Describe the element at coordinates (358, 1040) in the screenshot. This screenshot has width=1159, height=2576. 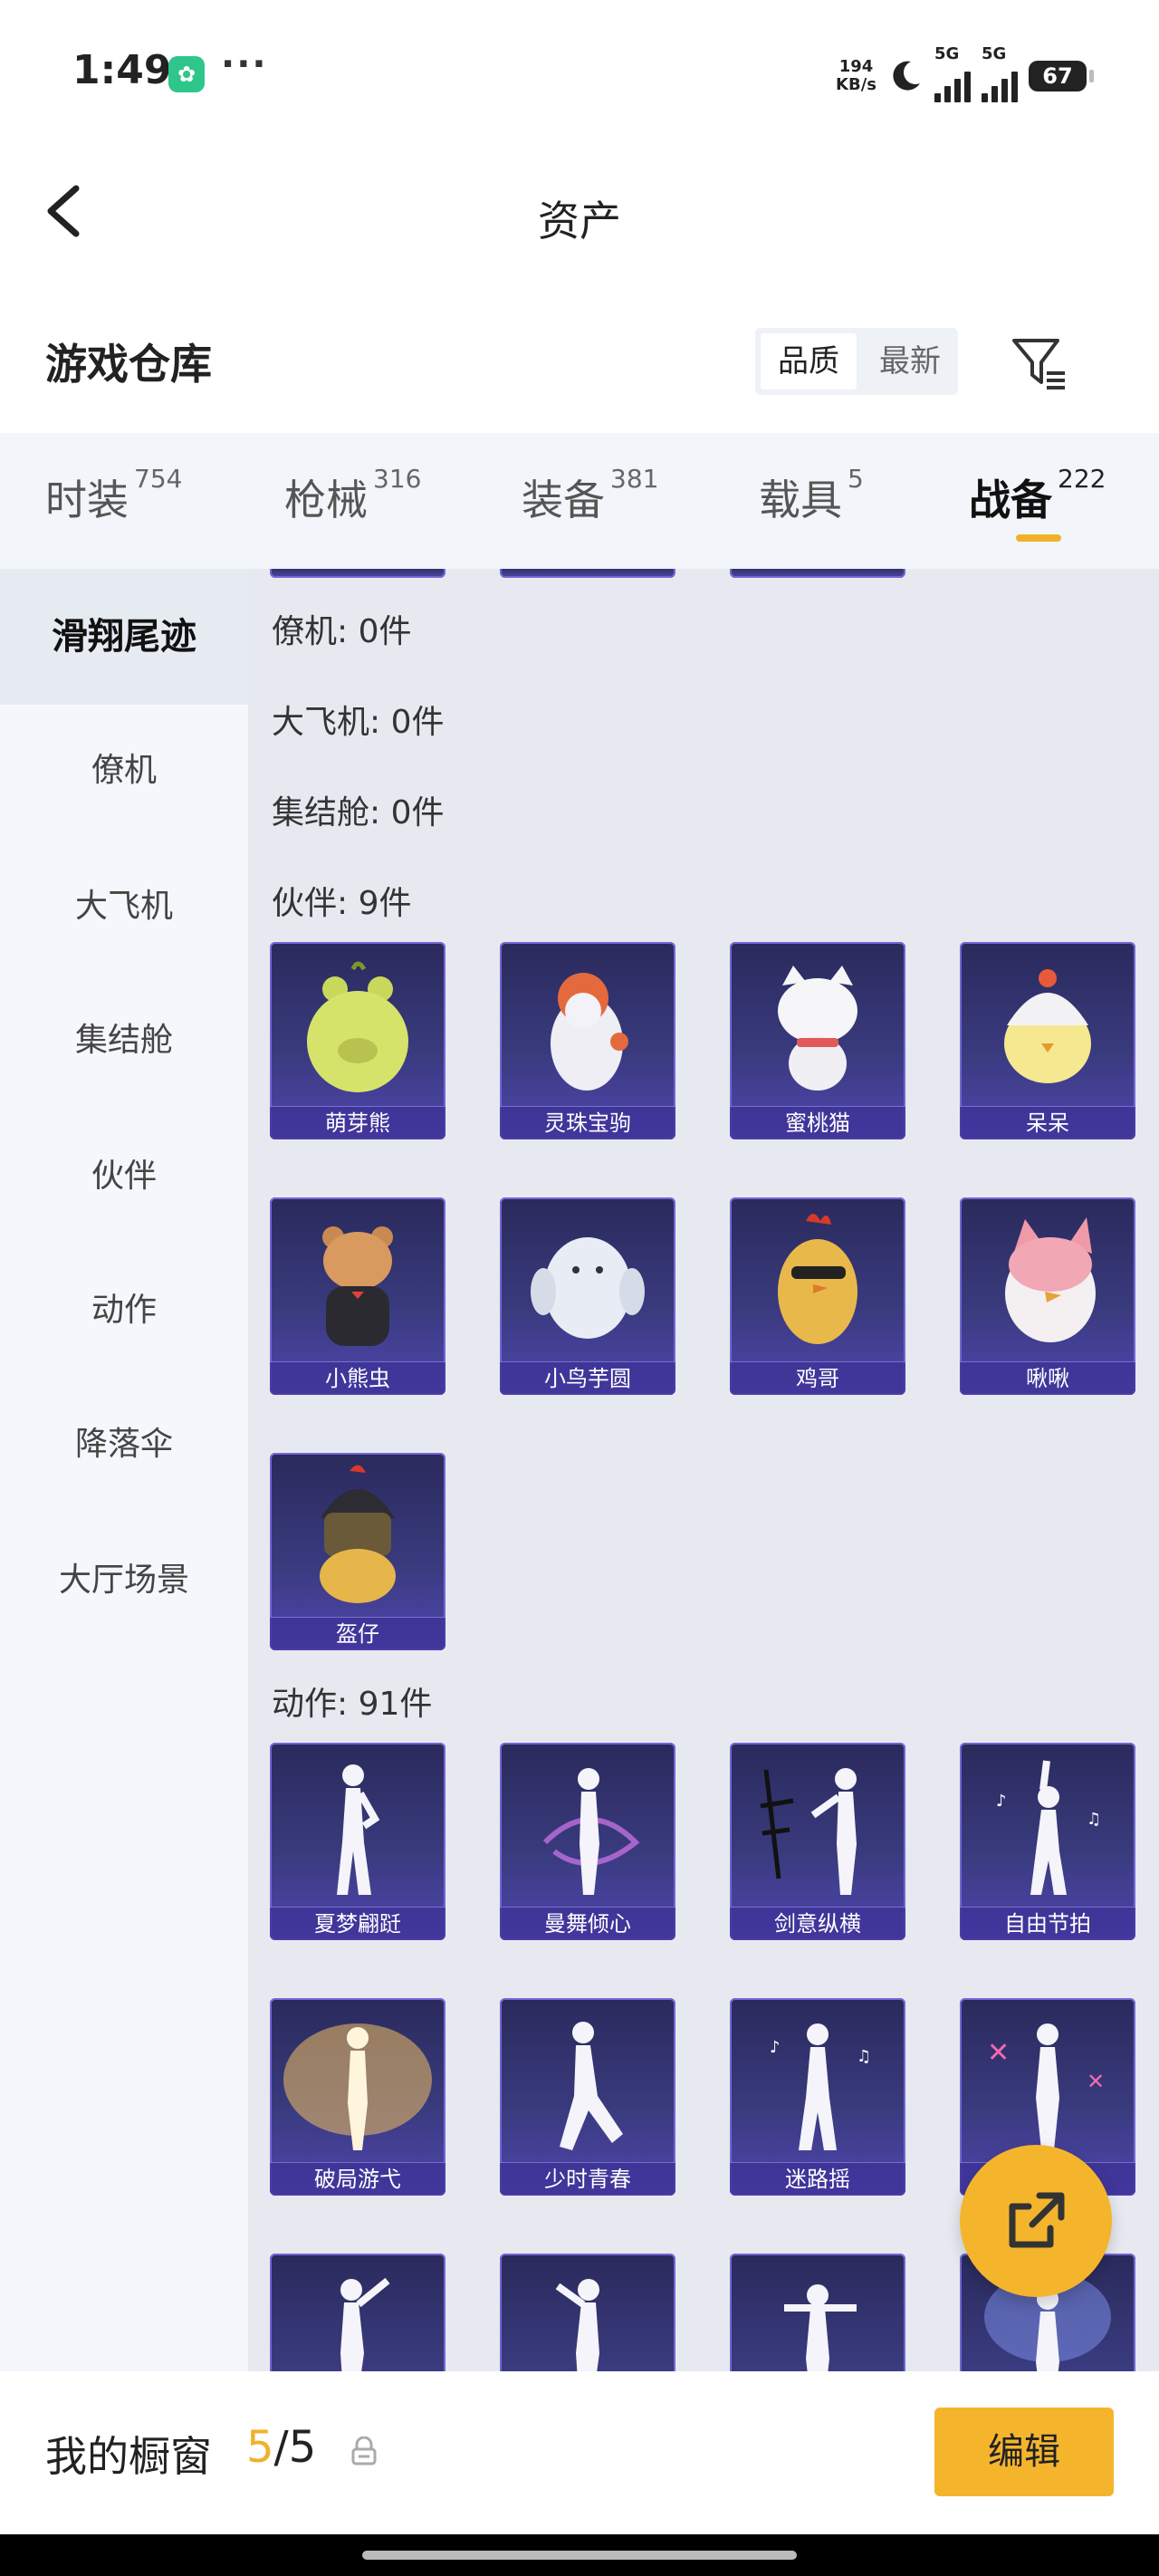
I see `partner-card: 萌芽熊` at that location.